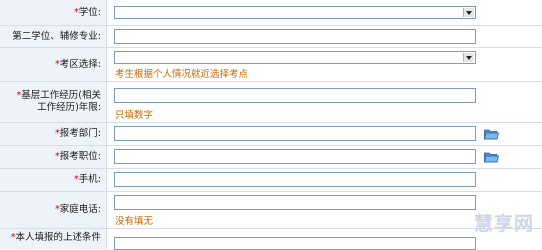 This screenshot has width=542, height=250. What do you see at coordinates (271, 65) in the screenshot?
I see `row-exam-area: * 考区选择: 考生根据个人情况就近选择考点` at bounding box center [271, 65].